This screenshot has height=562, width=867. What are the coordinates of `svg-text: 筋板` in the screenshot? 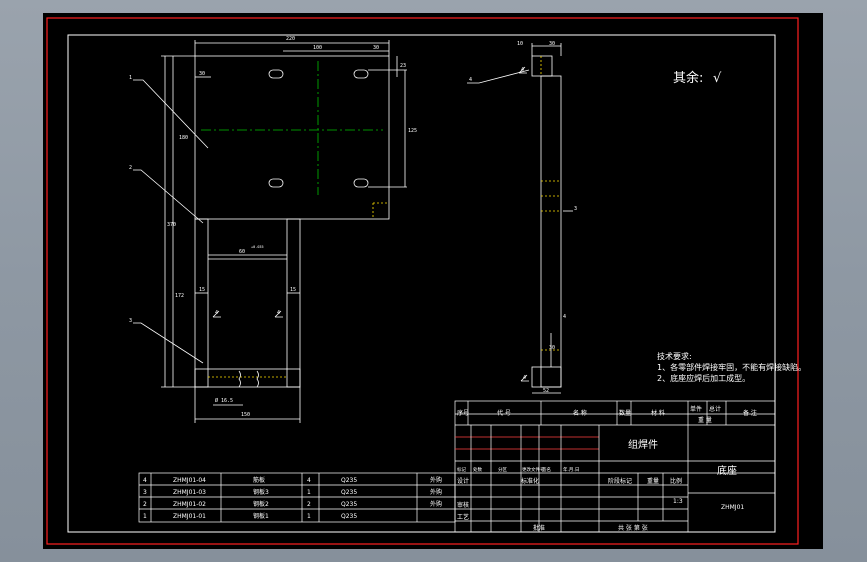 It's located at (259, 480).